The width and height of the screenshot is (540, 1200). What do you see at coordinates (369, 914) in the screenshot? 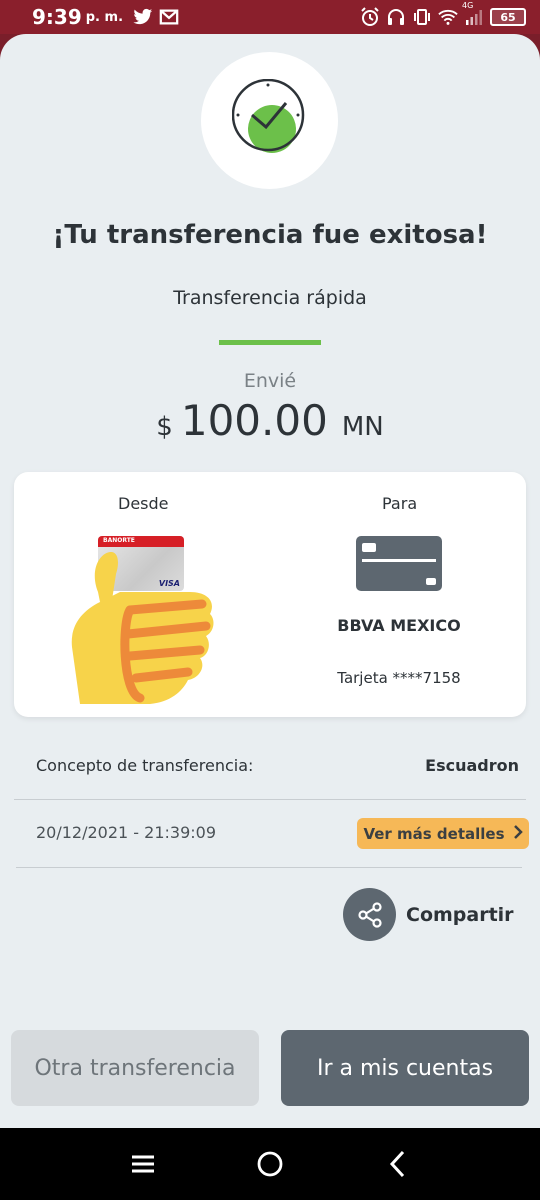
I see `share-icon` at bounding box center [369, 914].